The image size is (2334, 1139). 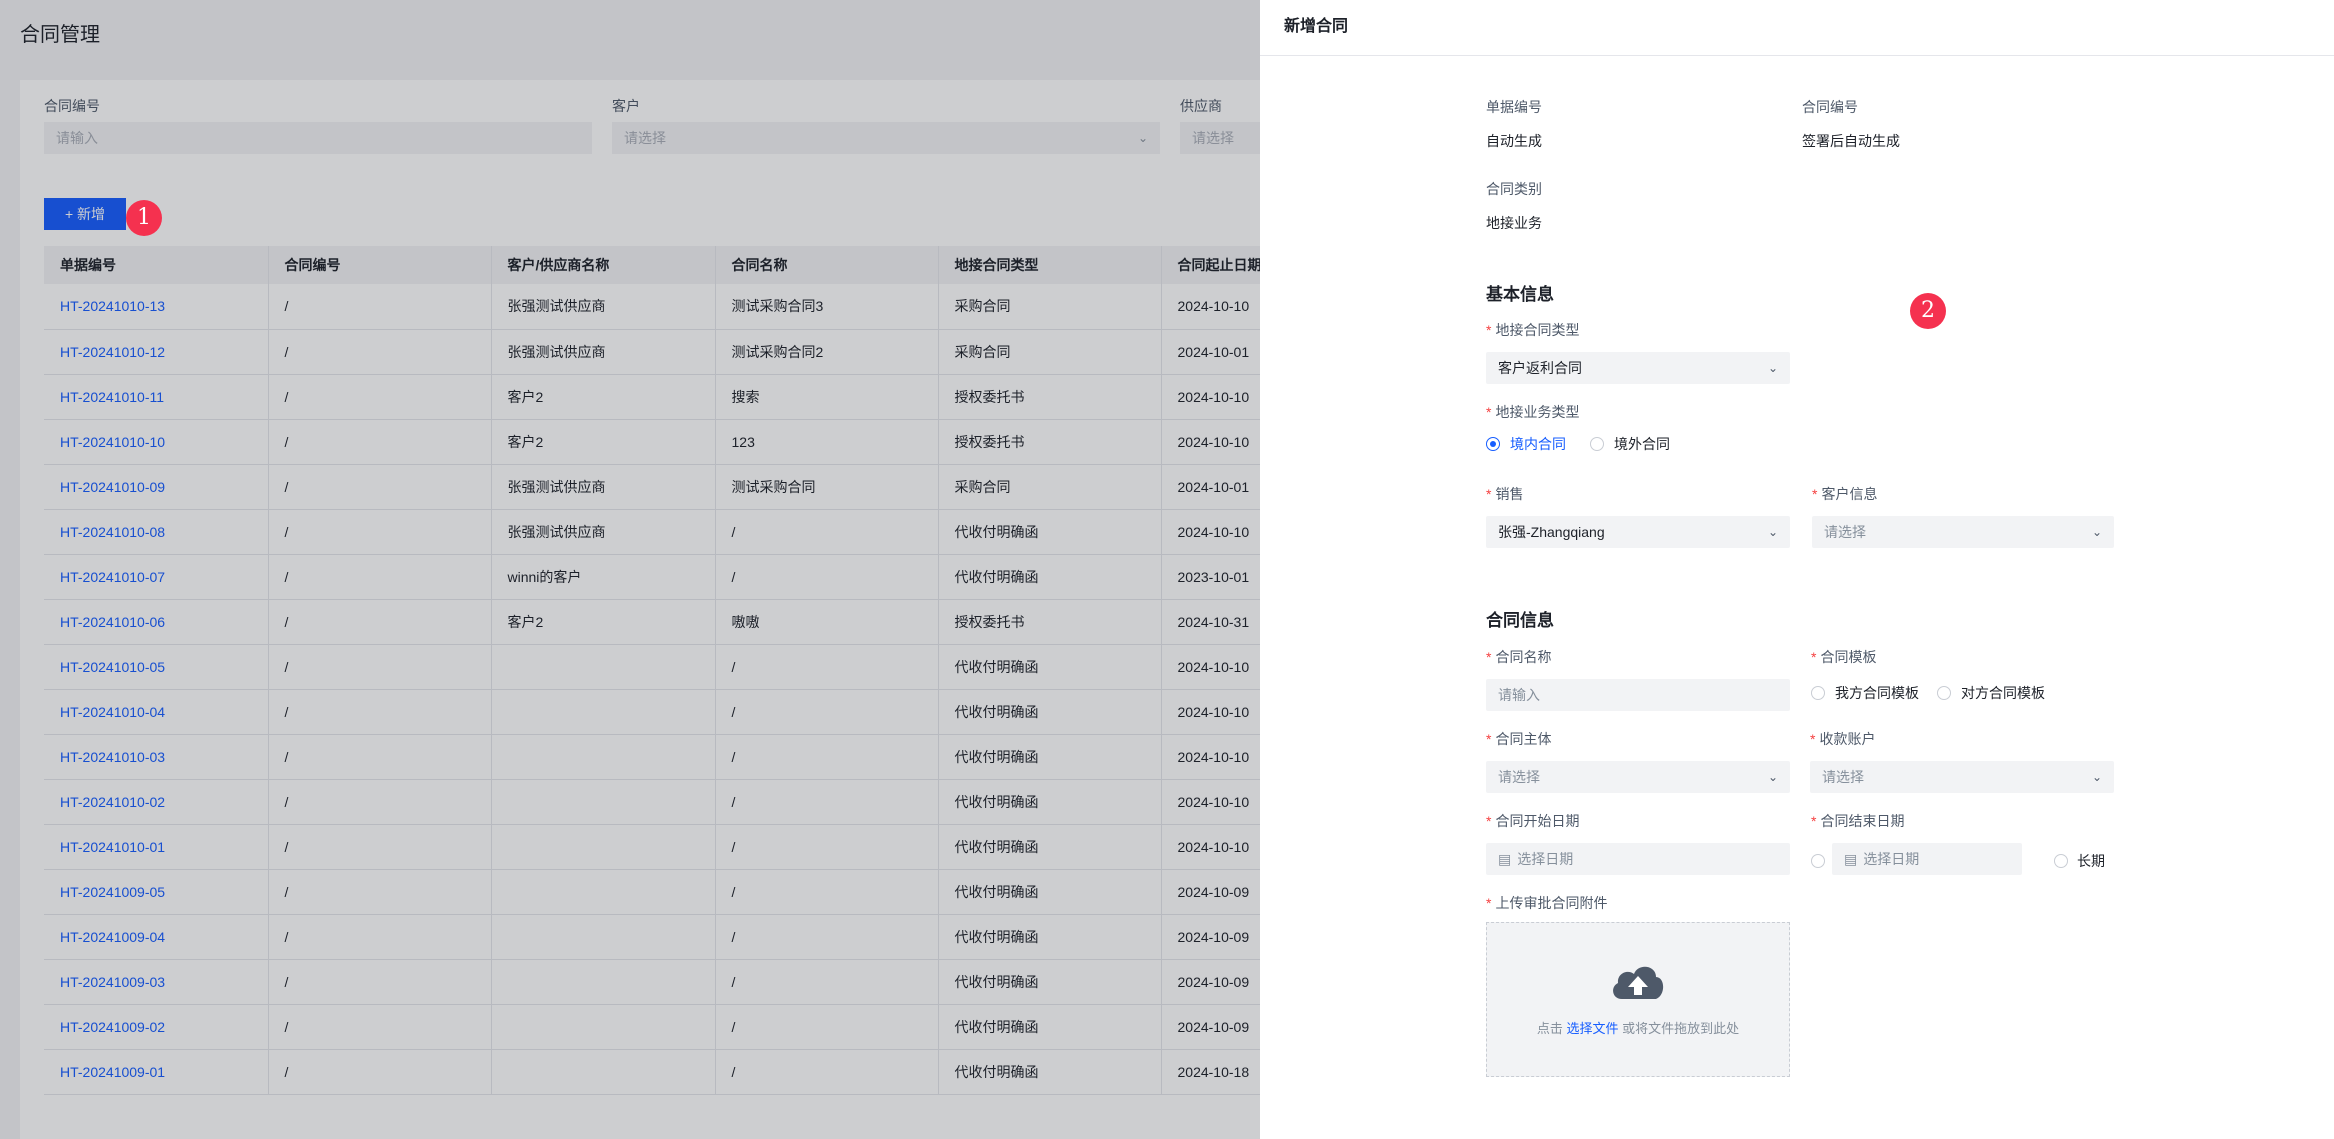 I want to click on radio-their-template-label: 对方合同模板, so click(x=2003, y=693).